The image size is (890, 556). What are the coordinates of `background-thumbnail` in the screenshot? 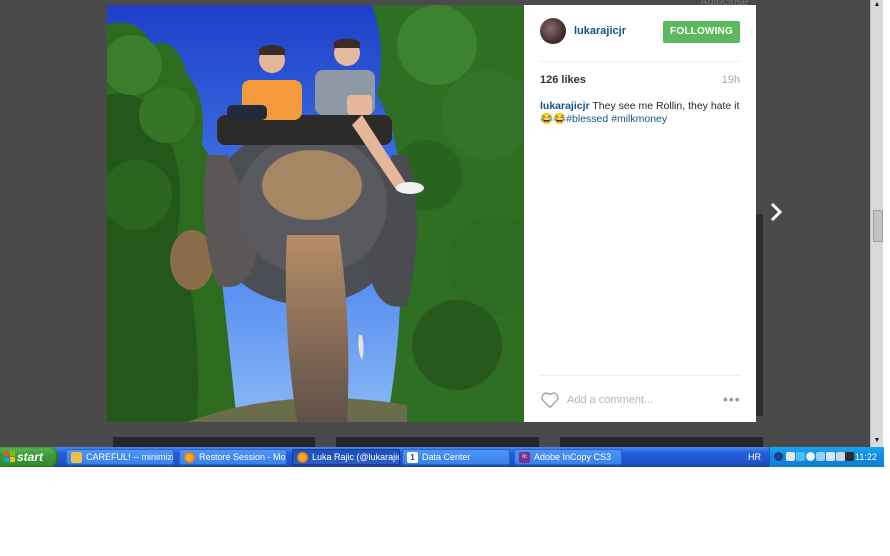 It's located at (759, 315).